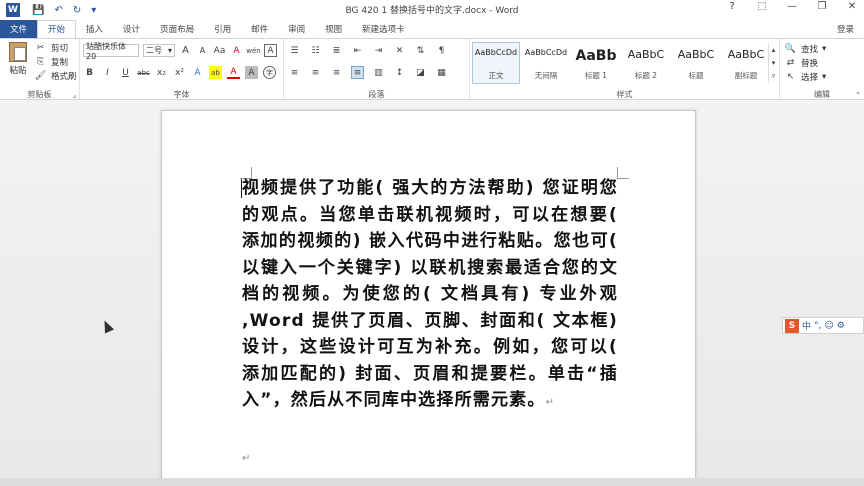 This screenshot has width=864, height=486. What do you see at coordinates (161, 72) in the screenshot?
I see `subscript-button: x₂` at bounding box center [161, 72].